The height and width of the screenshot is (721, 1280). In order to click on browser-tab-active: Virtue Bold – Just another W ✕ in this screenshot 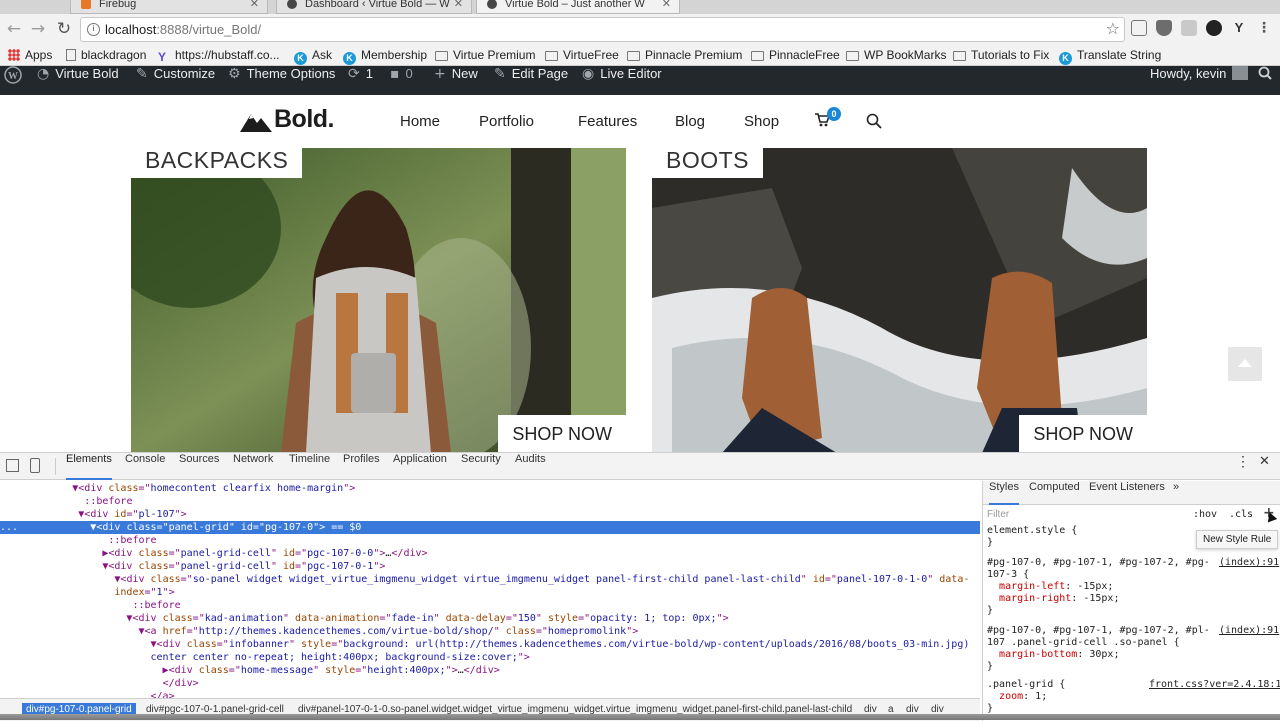, I will do `click(578, 7)`.